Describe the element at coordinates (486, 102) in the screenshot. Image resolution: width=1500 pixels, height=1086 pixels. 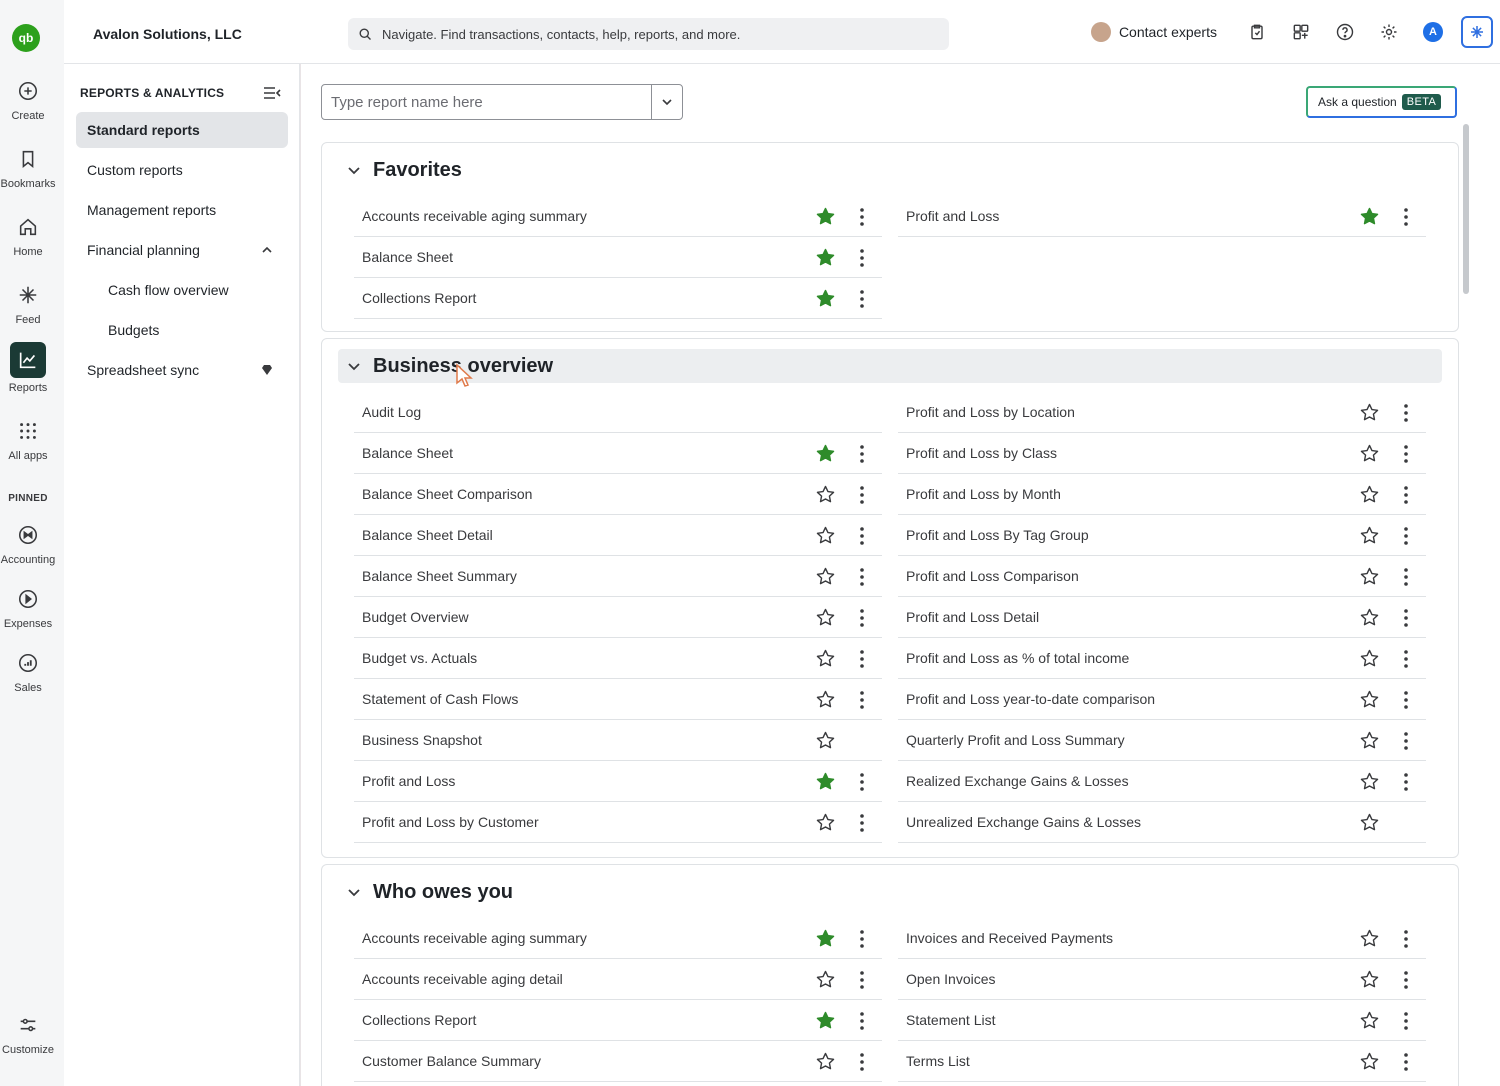
I see `report-search-input` at that location.